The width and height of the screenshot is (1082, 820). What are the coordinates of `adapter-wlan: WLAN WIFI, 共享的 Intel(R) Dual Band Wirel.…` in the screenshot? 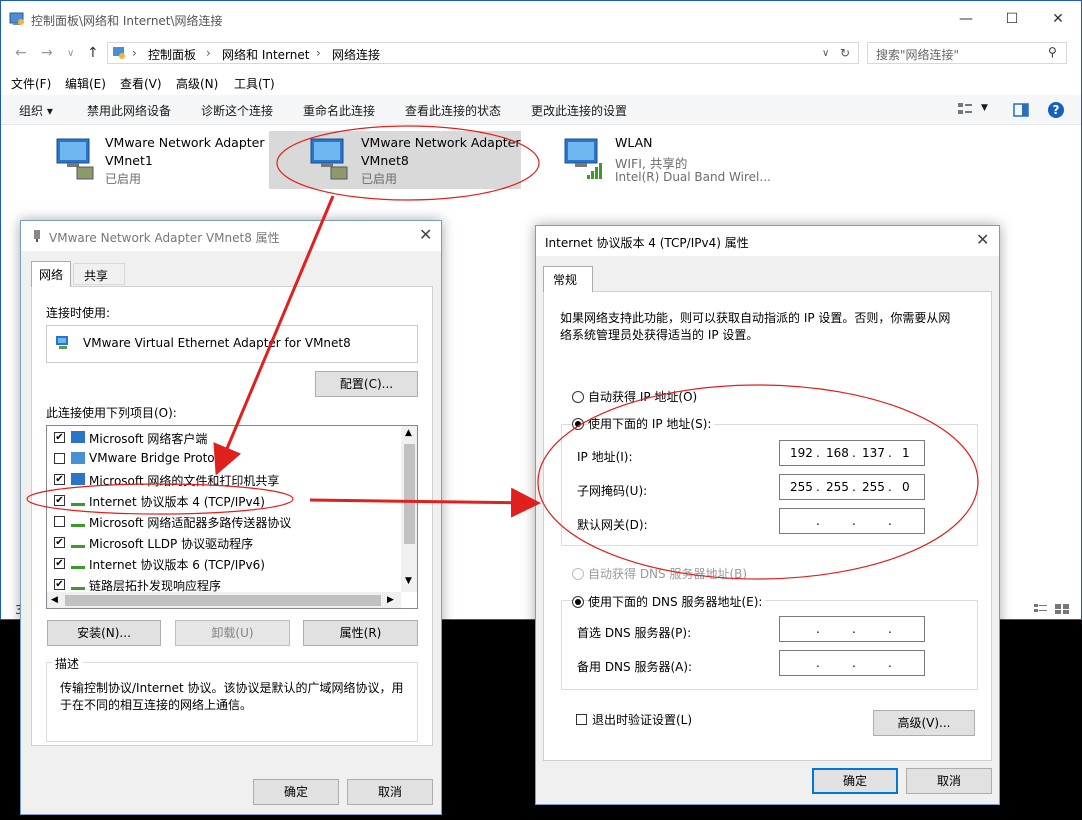 It's located at (681, 161).